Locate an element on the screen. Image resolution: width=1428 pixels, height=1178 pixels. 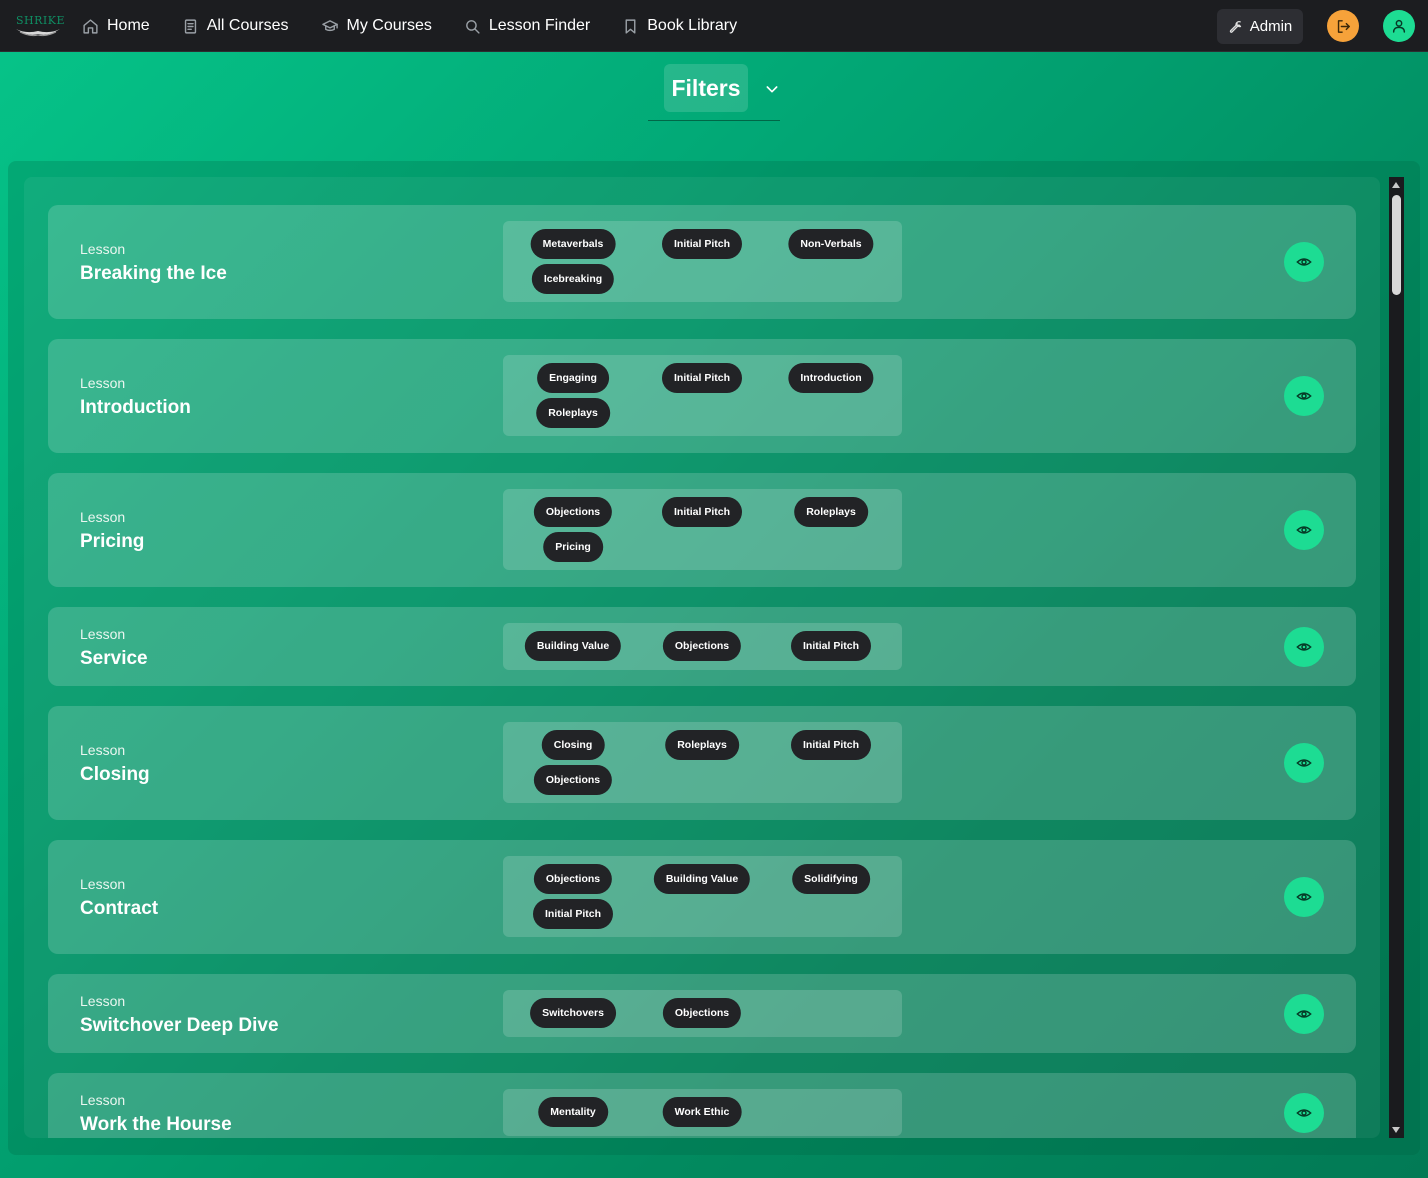
search-icon is located at coordinates (472, 26).